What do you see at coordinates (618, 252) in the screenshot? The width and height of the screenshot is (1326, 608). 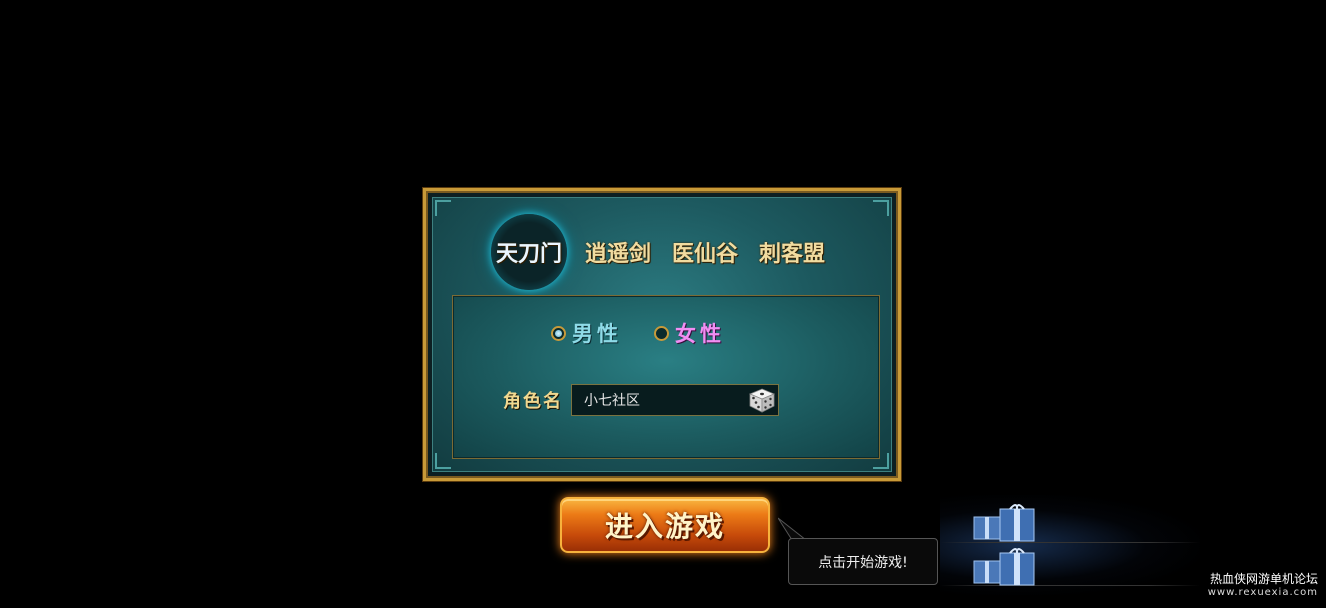 I see `tab-xiaoyaojian: 逍遥剑` at bounding box center [618, 252].